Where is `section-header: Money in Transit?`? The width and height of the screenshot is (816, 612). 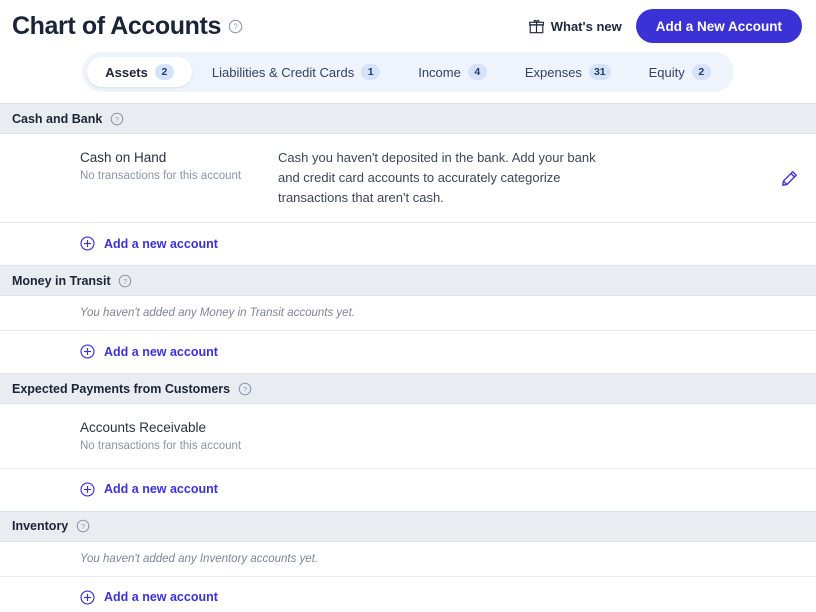 section-header: Money in Transit? is located at coordinates (408, 281).